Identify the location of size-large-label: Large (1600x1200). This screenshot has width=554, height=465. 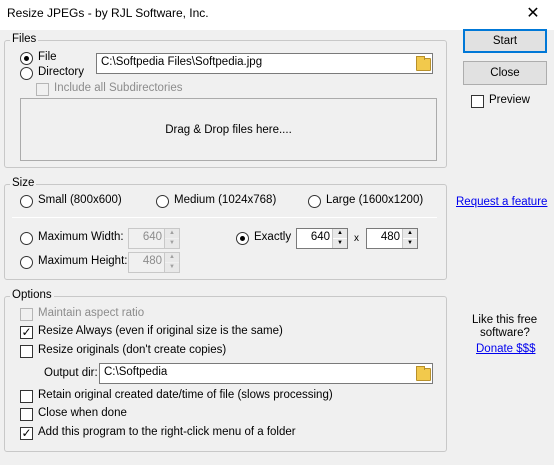
(374, 200).